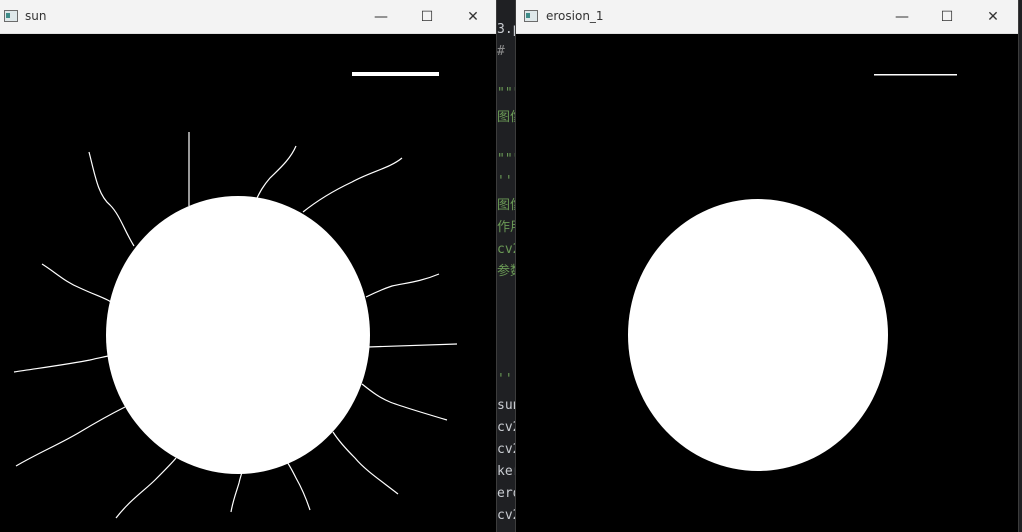 The height and width of the screenshot is (532, 1022). Describe the element at coordinates (248, 17) in the screenshot. I see `title-bar: sun — ☐ ✕` at that location.